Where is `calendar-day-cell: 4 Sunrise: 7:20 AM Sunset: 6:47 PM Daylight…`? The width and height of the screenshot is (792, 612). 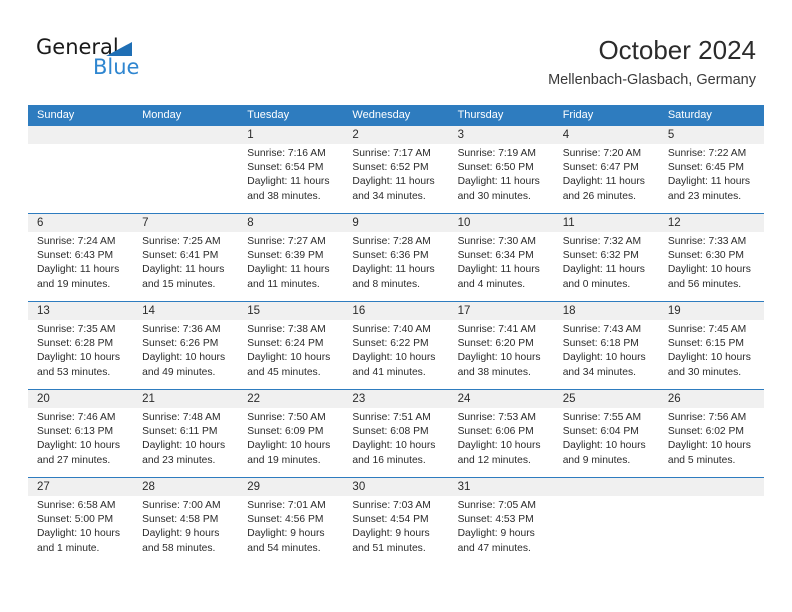
calendar-day-cell: 4 Sunrise: 7:20 AM Sunset: 6:47 PM Daylight… is located at coordinates (606, 169).